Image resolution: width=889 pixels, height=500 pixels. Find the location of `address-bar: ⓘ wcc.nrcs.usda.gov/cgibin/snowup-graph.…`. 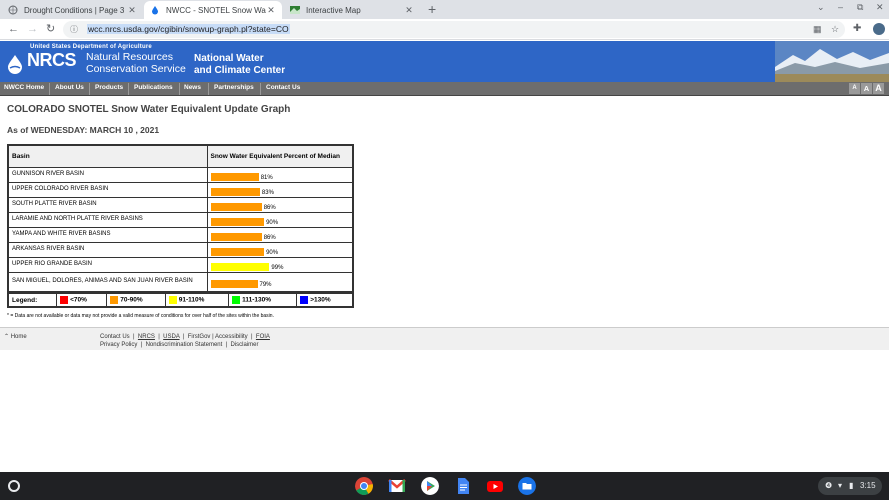

address-bar: ⓘ wcc.nrcs.usda.gov/cgibin/snowup-graph.… is located at coordinates (454, 29).